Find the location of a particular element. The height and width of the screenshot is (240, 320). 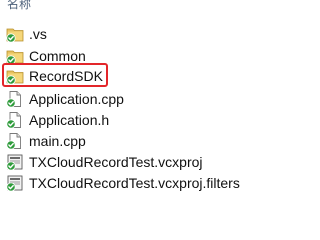

list-item-common-folder: Common is located at coordinates (130, 56).